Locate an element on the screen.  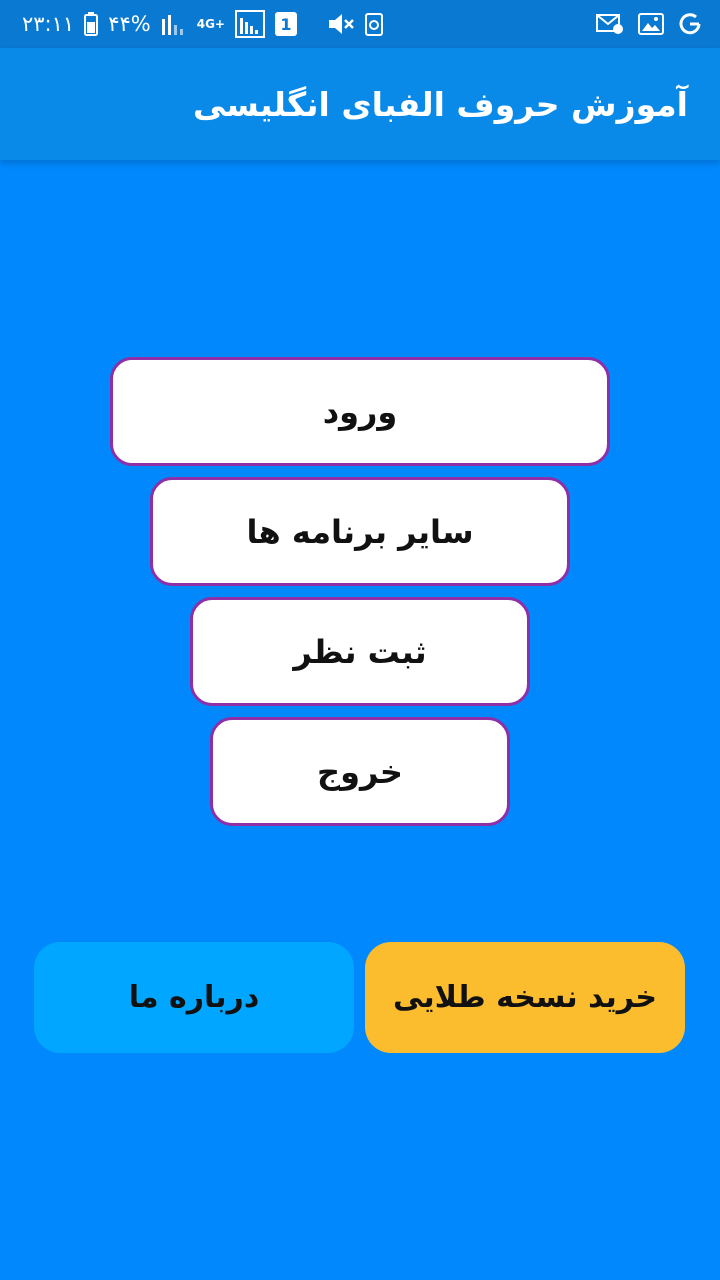
mute-icon is located at coordinates (341, 24).